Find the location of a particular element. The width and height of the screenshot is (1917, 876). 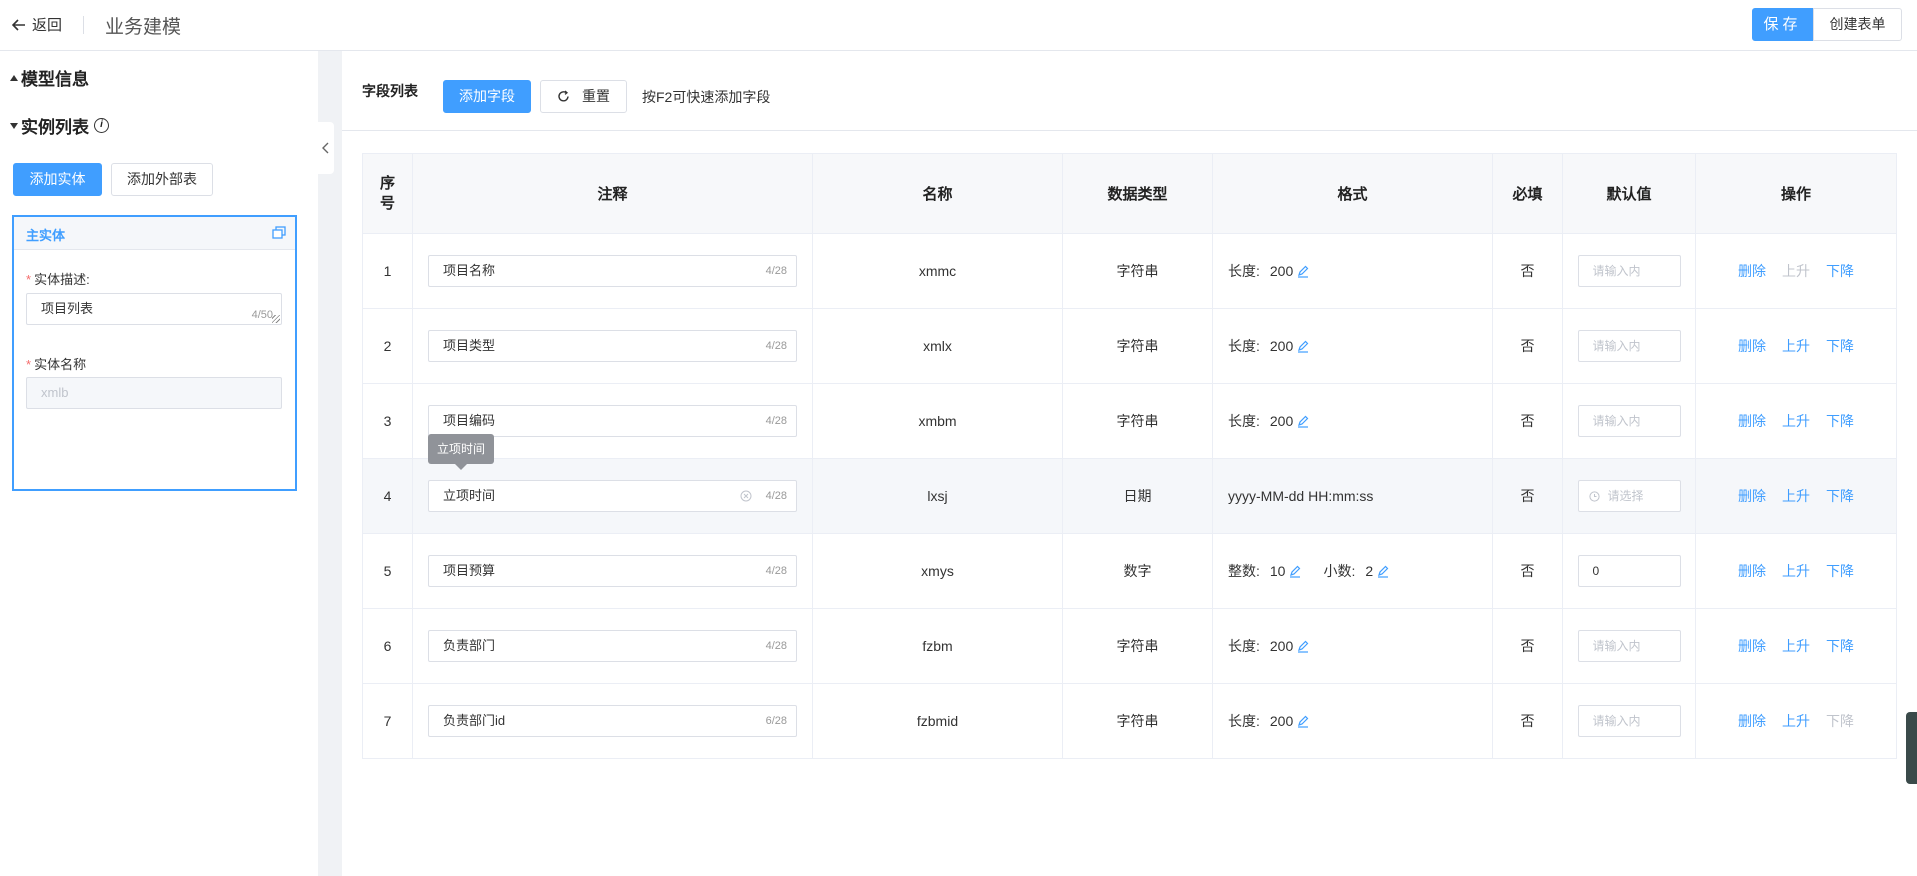

comment-input: 项目编码 4/28 is located at coordinates (612, 421).